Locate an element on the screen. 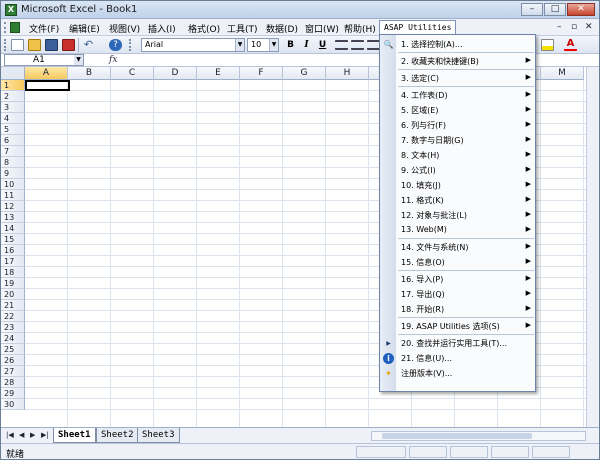 This screenshot has height=460, width=600. first-sheet-button: |◀ is located at coordinates (10, 435).